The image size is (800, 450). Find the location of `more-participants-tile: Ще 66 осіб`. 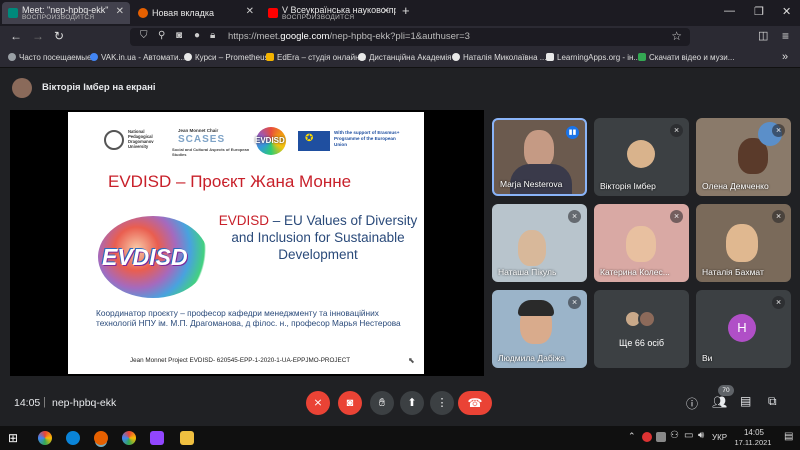

more-participants-tile: Ще 66 осіб is located at coordinates (641, 329).